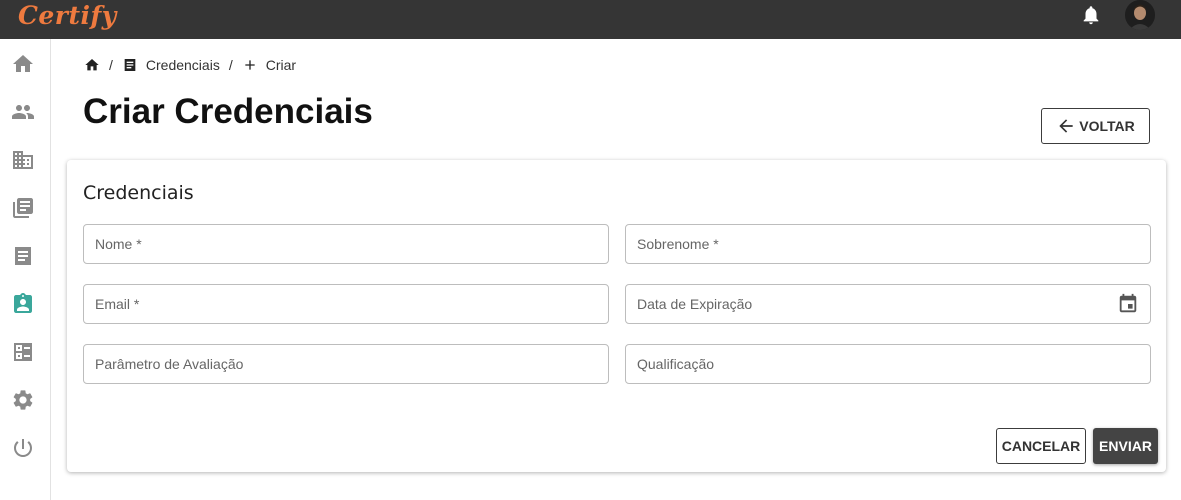 This screenshot has height=500, width=1181. I want to click on sidebar-item-settings, so click(23, 400).